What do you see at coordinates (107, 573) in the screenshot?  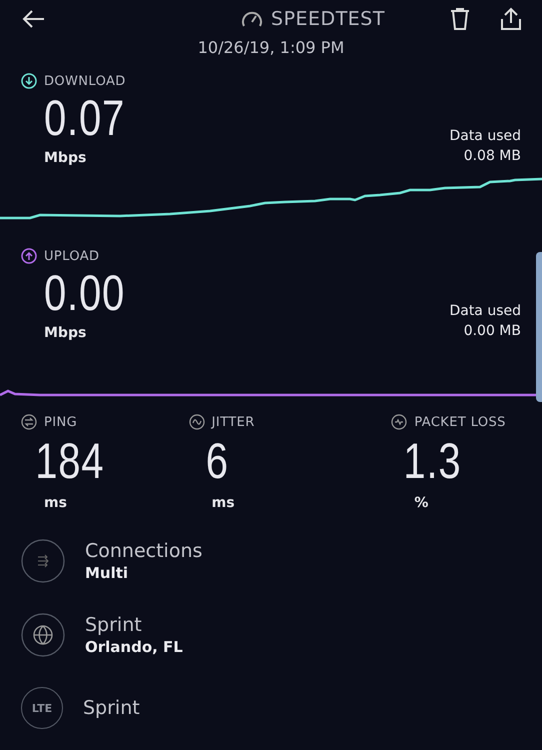 I see `info-detail: Multi` at bounding box center [107, 573].